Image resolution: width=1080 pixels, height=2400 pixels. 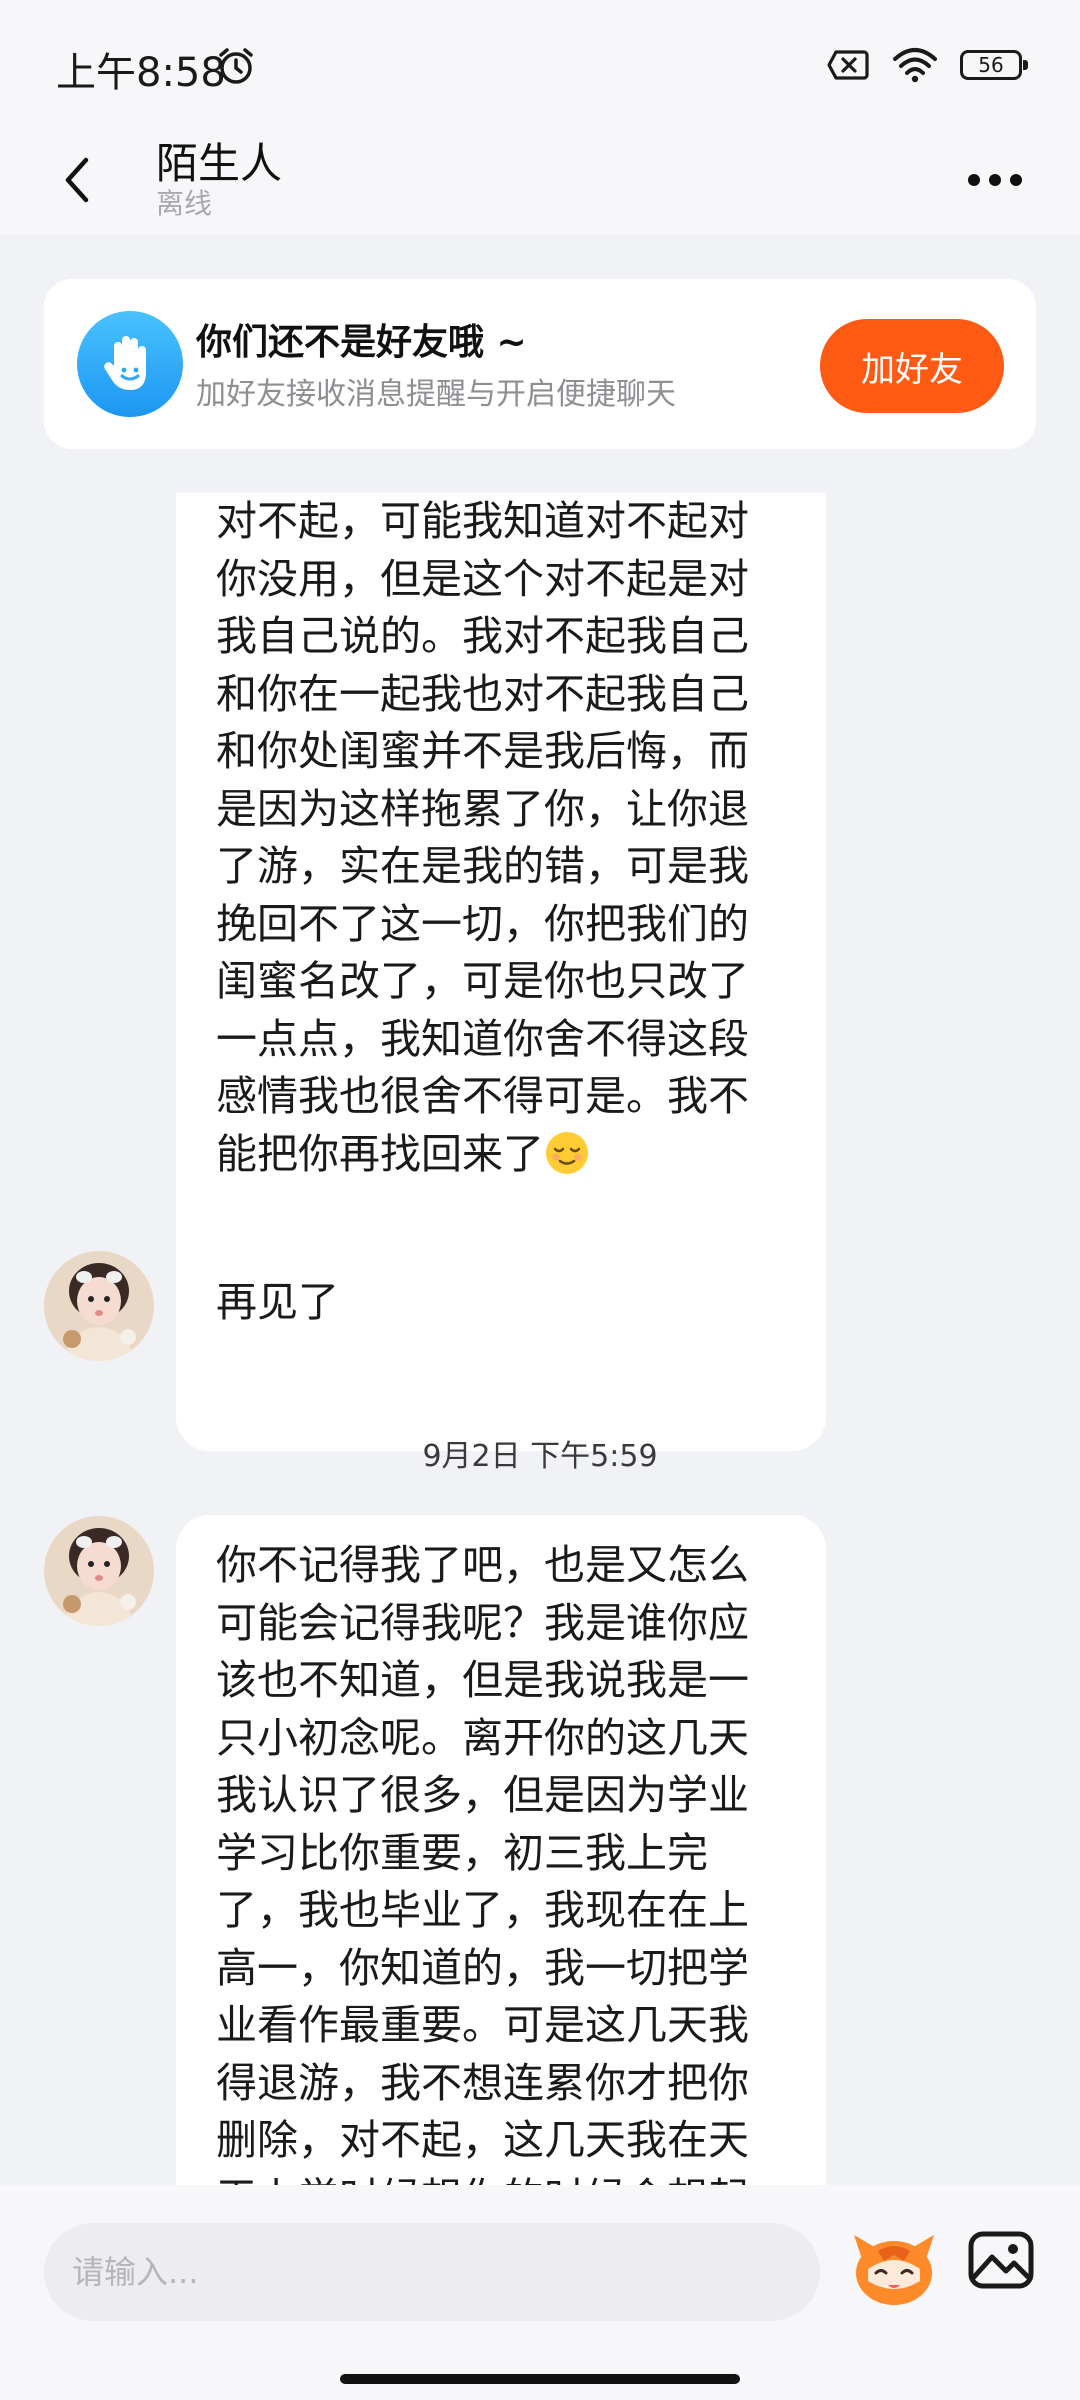 I want to click on message-line: 该也不知道，但是我说我是一, so click(x=482, y=1680).